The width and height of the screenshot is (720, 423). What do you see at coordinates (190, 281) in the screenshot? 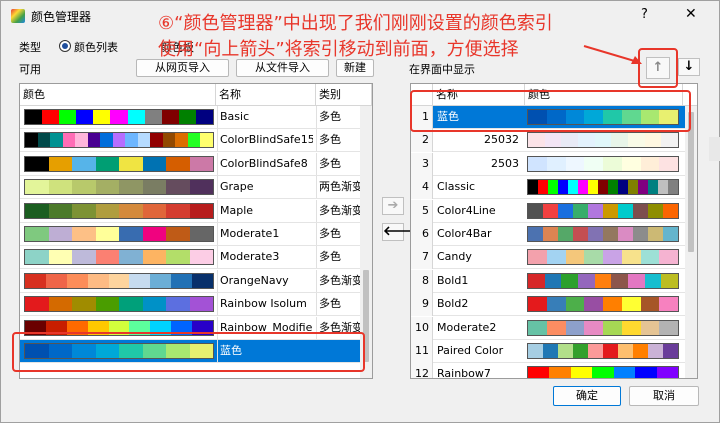
I see `available-row: OrangeNavy 多色渐变` at bounding box center [190, 281].